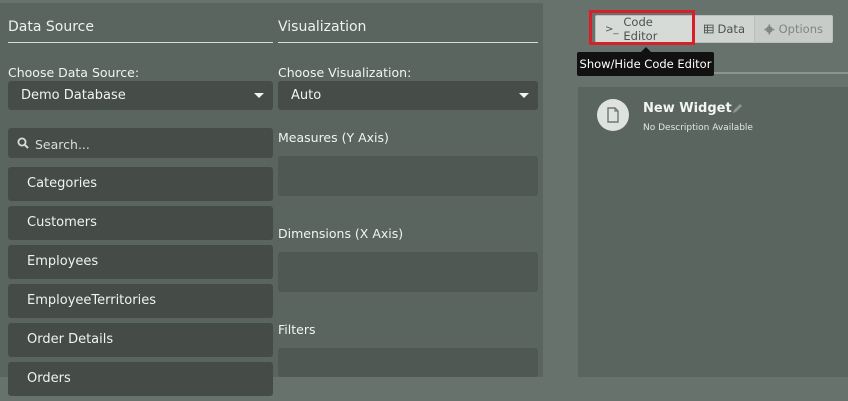 This screenshot has width=848, height=401. Describe the element at coordinates (73, 95) in the screenshot. I see `data-source-value: Demo Database` at that location.